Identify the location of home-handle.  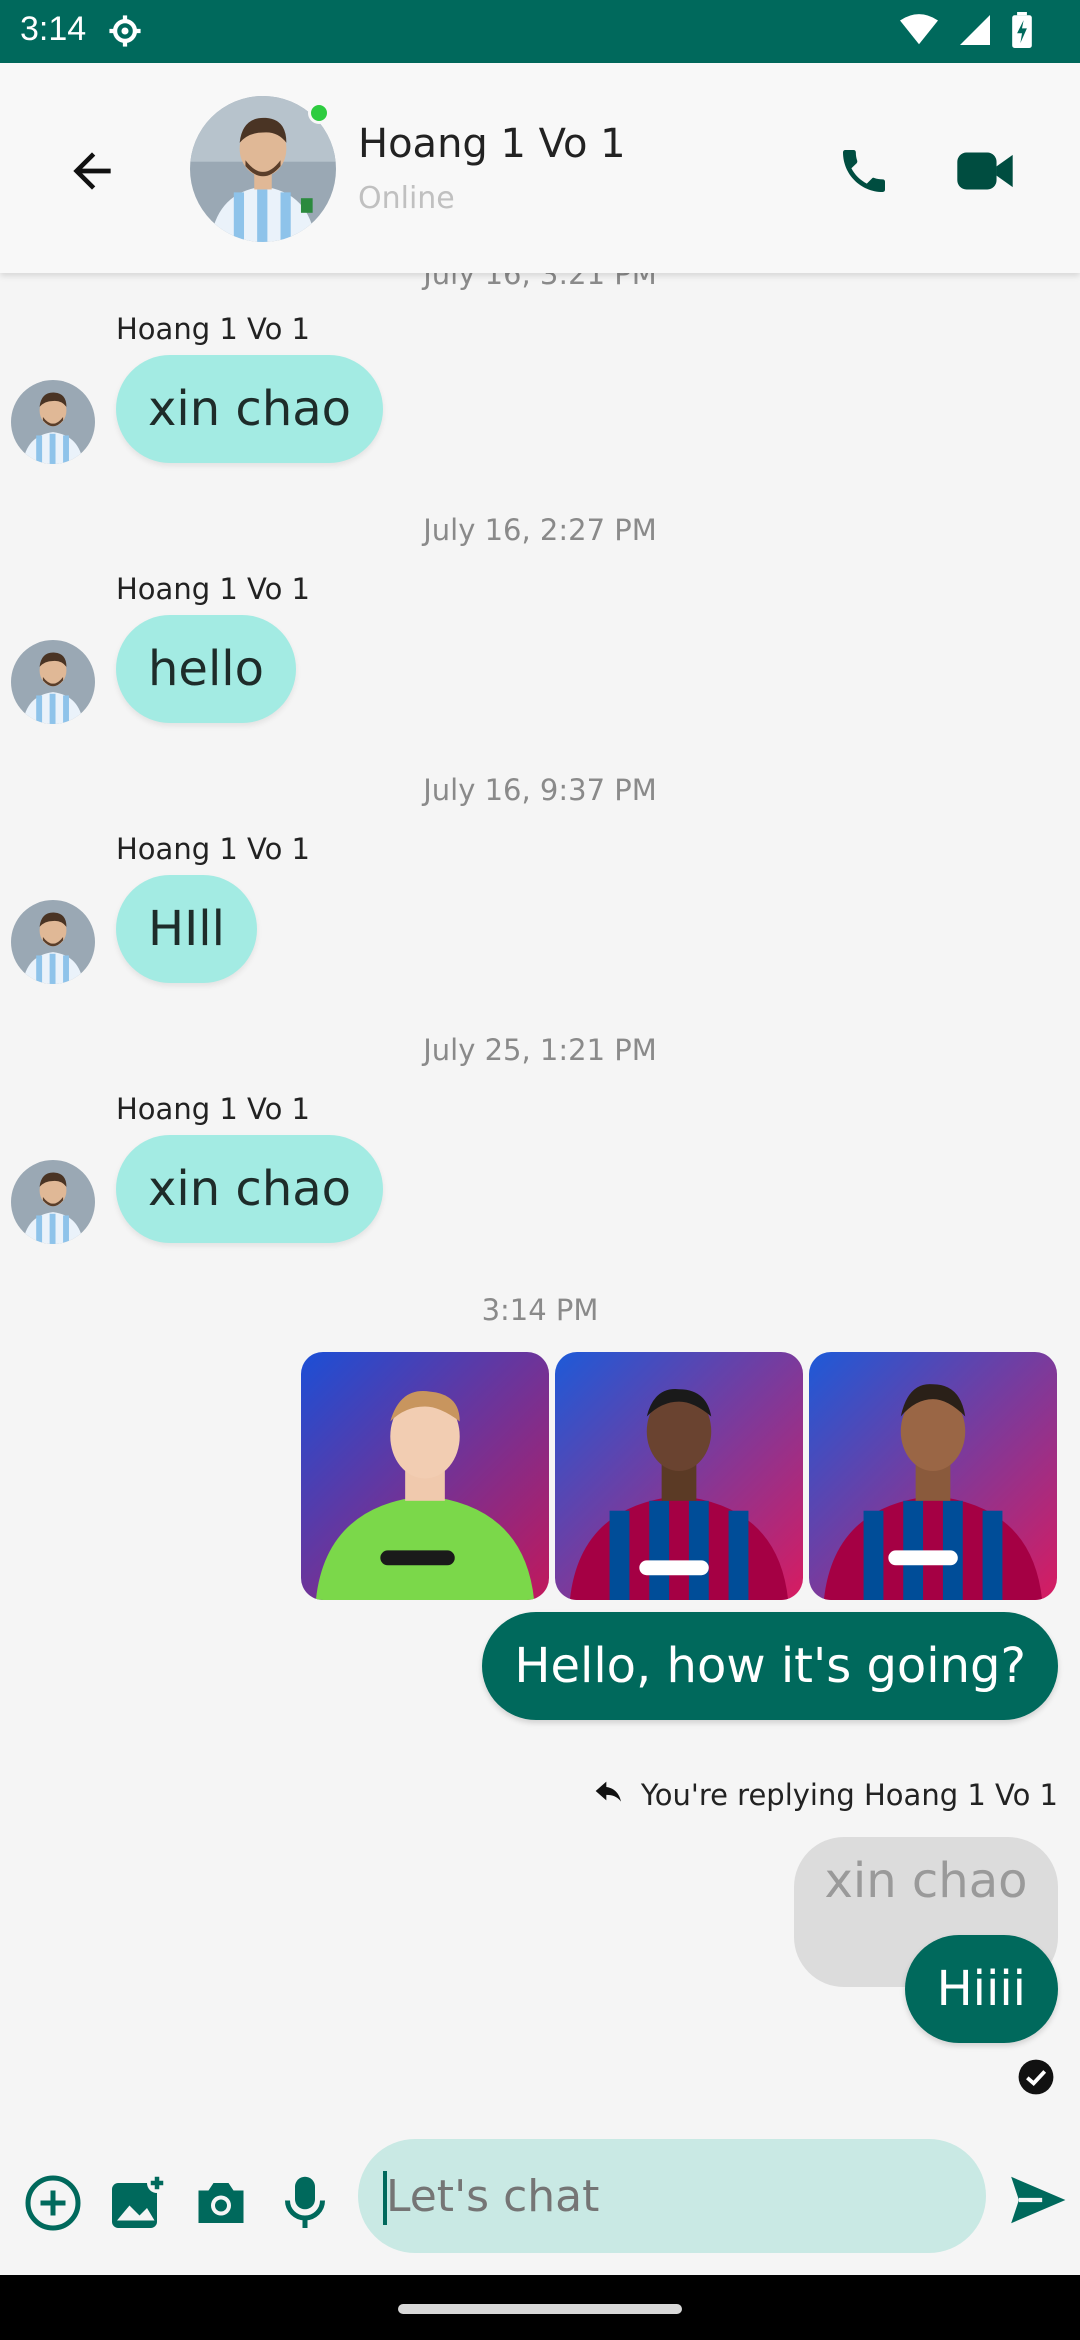
(540, 2309).